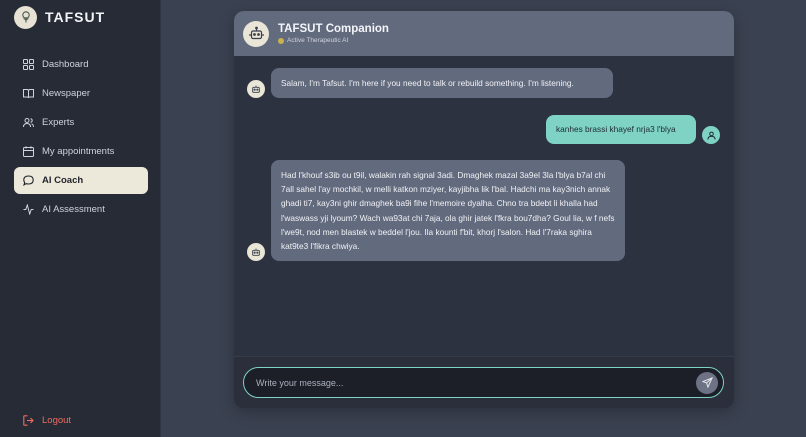 This screenshot has width=806, height=437. I want to click on sidebar-item-label: My appointments, so click(78, 151).